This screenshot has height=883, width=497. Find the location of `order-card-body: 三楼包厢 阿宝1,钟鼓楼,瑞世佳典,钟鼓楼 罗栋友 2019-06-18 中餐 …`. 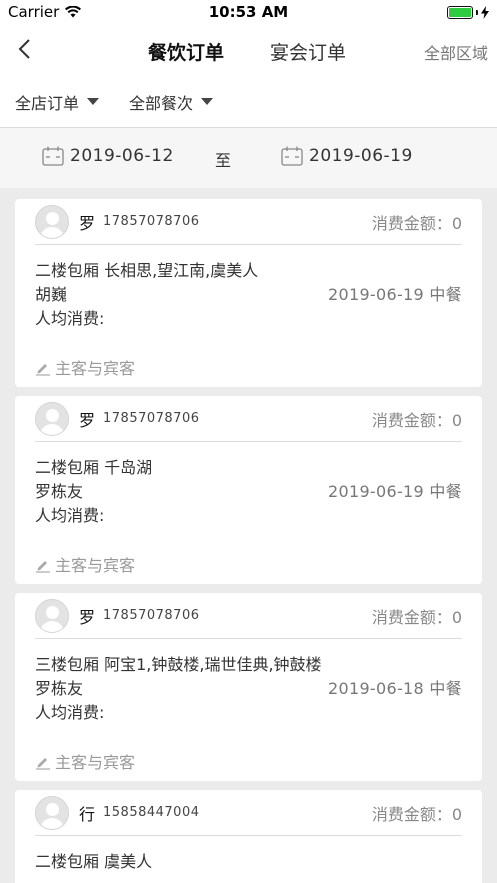

order-card-body: 三楼包厢 阿宝1,钟鼓楼,瑞世佳典,钟鼓楼 罗栋友 2019-06-18 中餐 … is located at coordinates (248, 707).